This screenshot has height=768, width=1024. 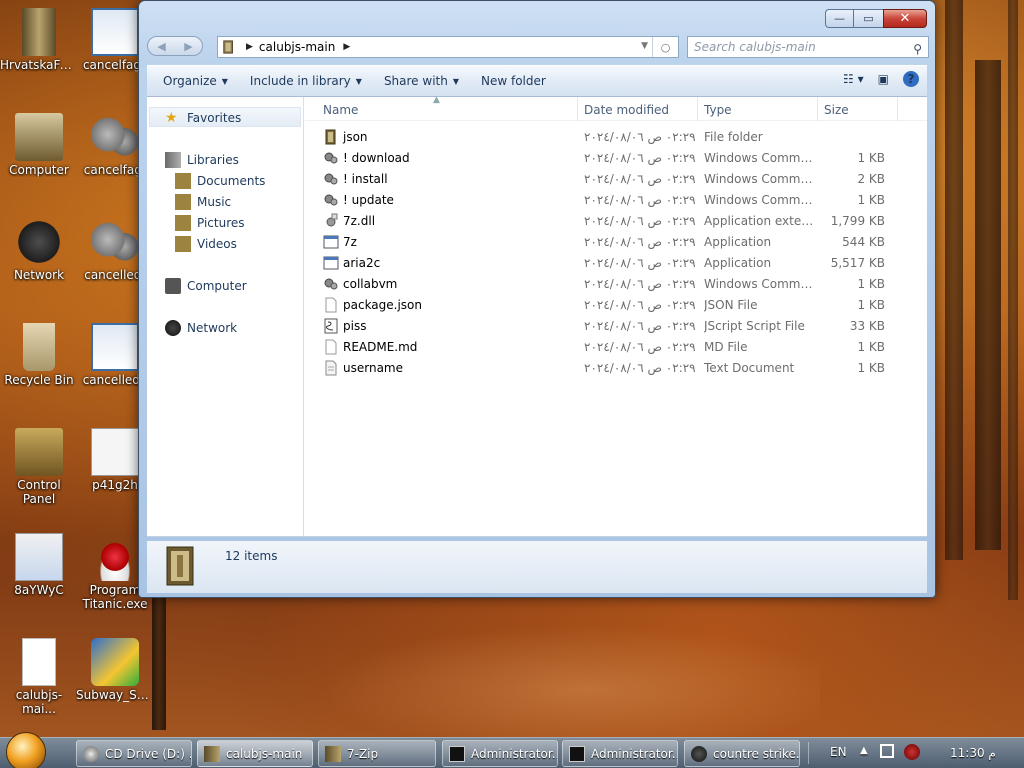 I want to click on nav-favorites: ★ Favorites, so click(x=203, y=118).